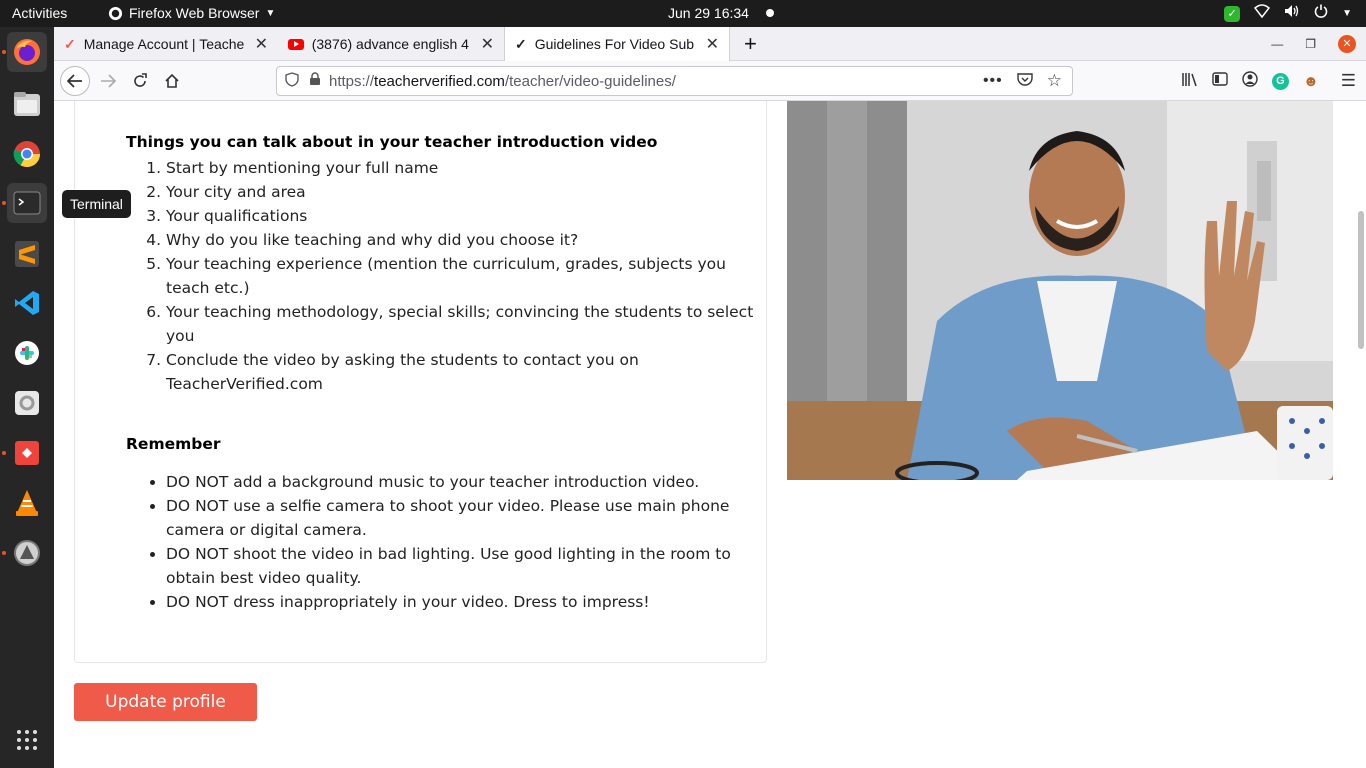 The image size is (1366, 768). I want to click on system-tray: ✓ ▼, so click(1288, 13).